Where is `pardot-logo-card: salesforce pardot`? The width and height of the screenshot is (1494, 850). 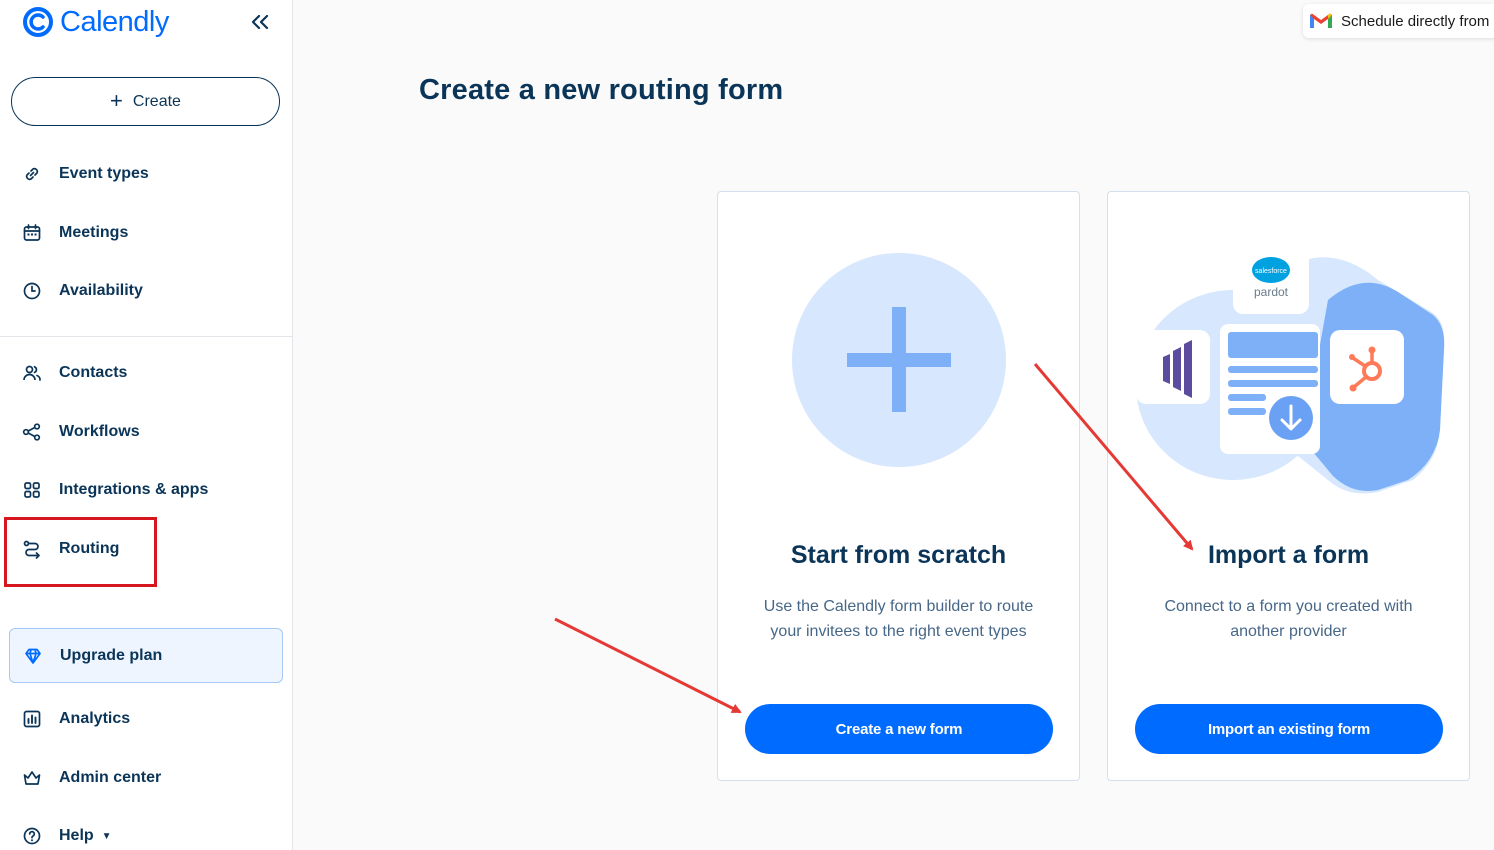 pardot-logo-card: salesforce pardot is located at coordinates (1271, 277).